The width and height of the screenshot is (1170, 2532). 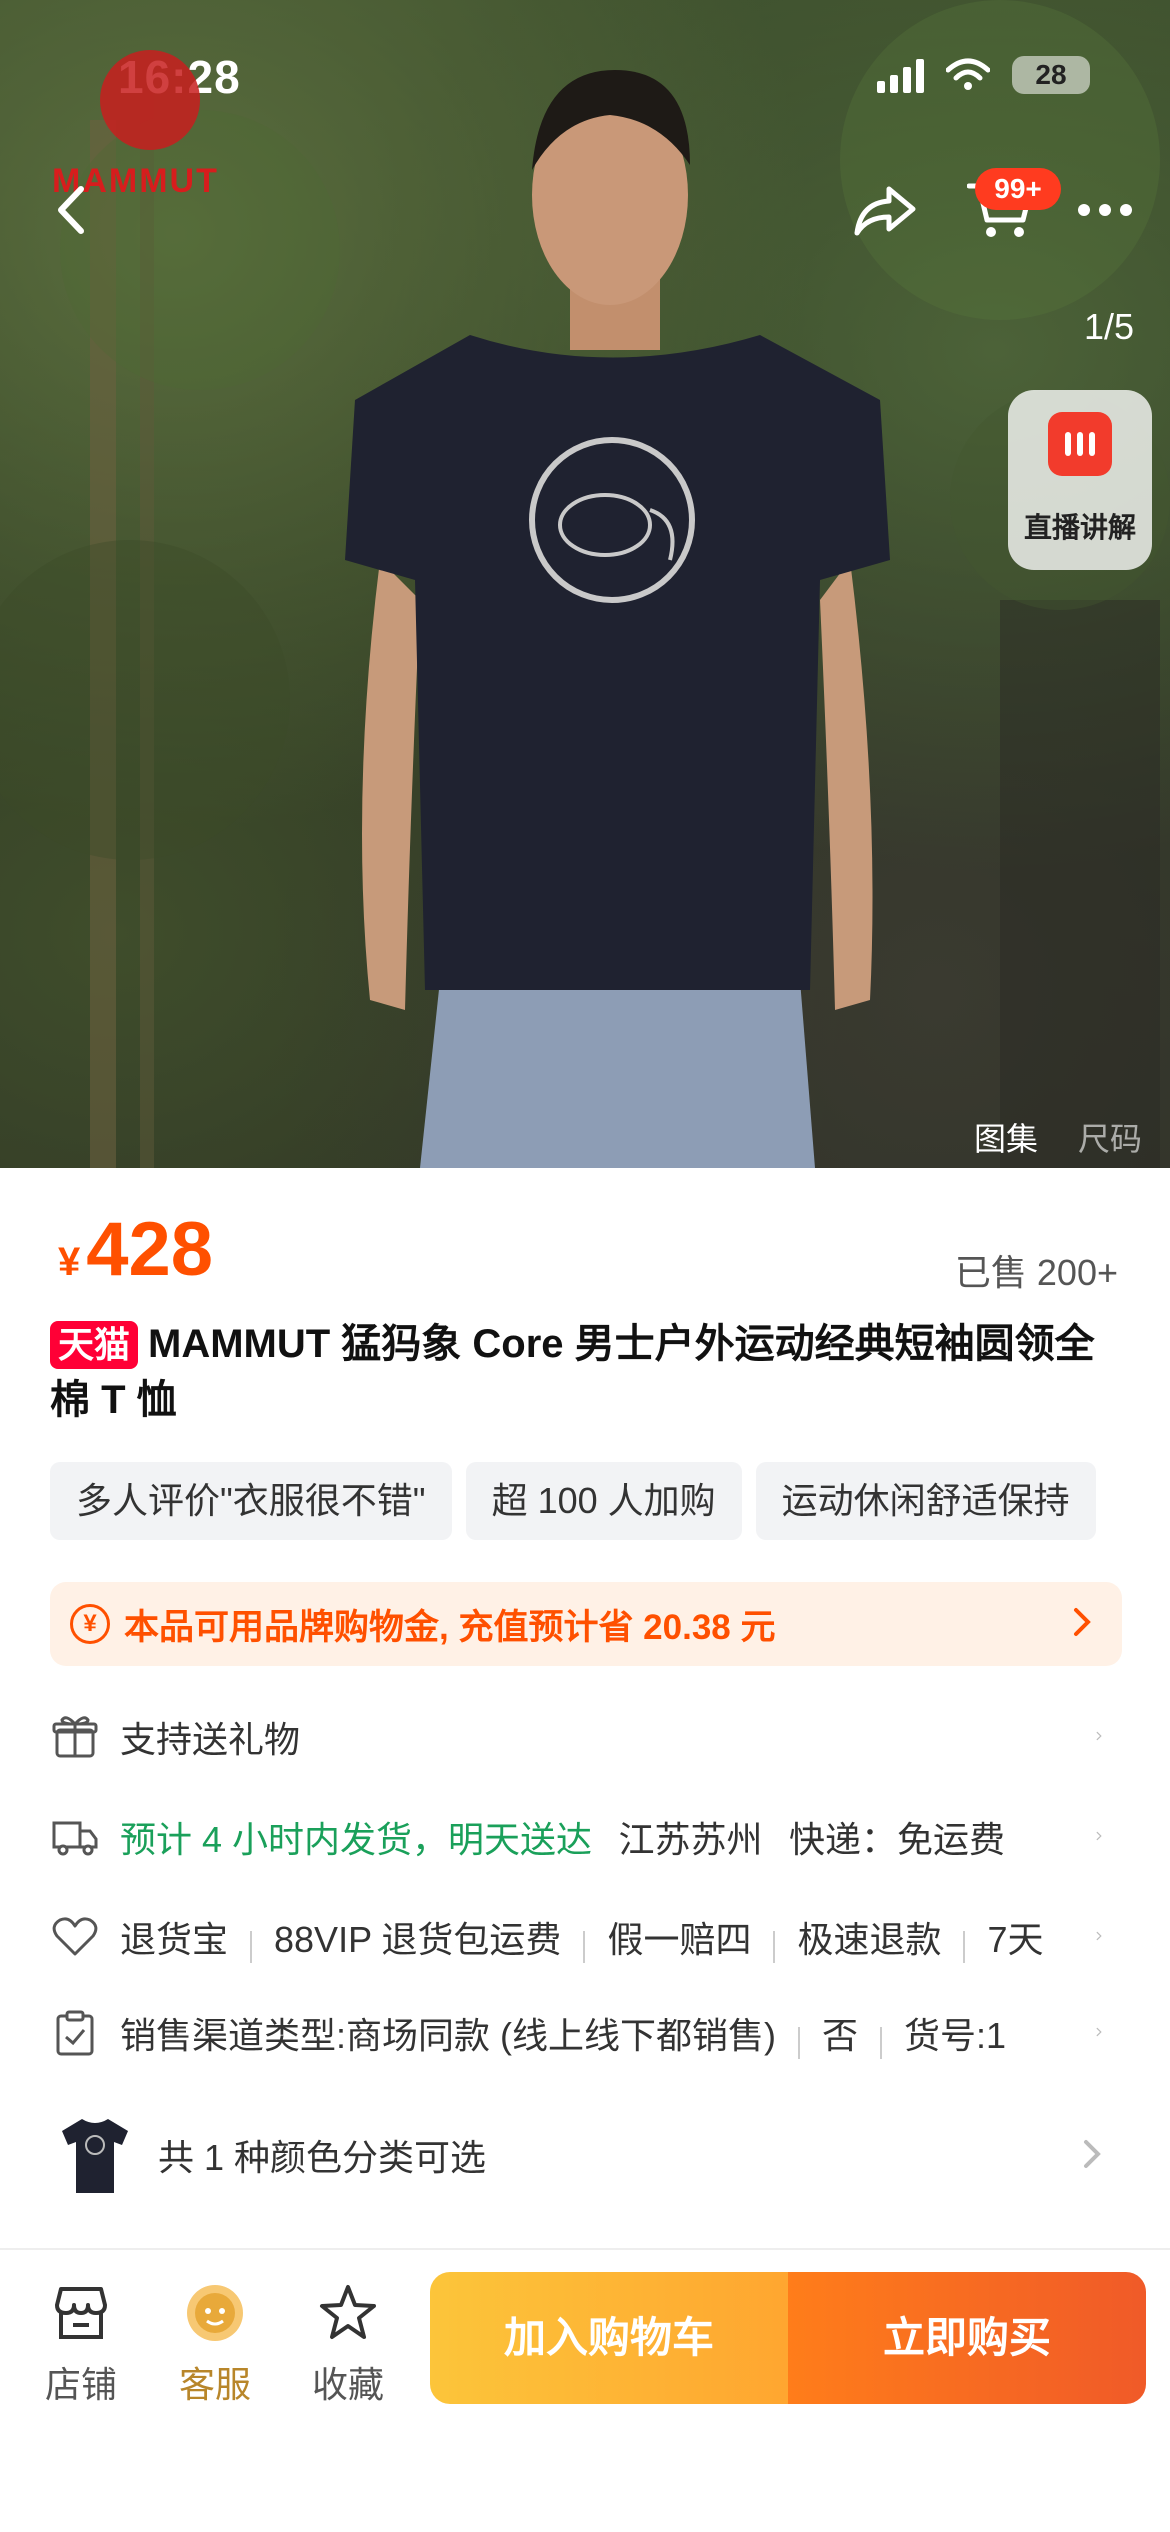 I want to click on mammoth-logo-icon, so click(x=150, y=100).